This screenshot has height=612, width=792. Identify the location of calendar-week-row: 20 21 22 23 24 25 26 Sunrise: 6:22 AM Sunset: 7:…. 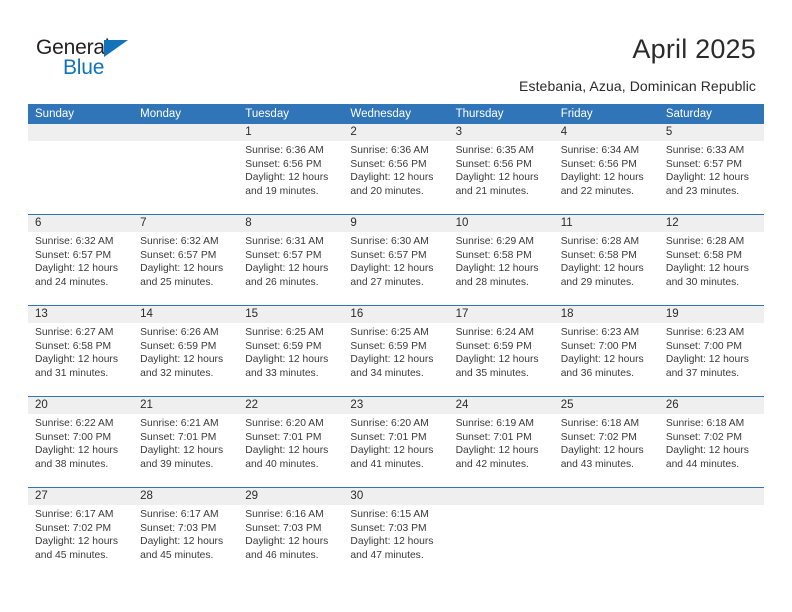
(396, 441).